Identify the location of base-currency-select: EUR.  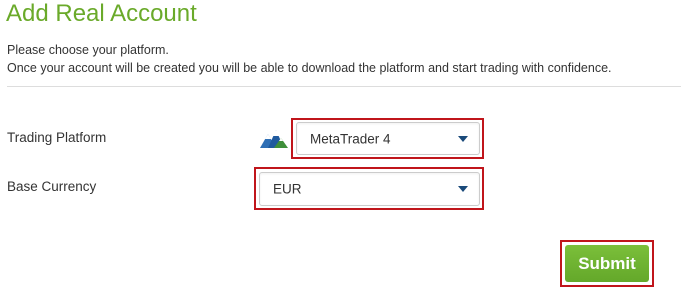
(369, 189).